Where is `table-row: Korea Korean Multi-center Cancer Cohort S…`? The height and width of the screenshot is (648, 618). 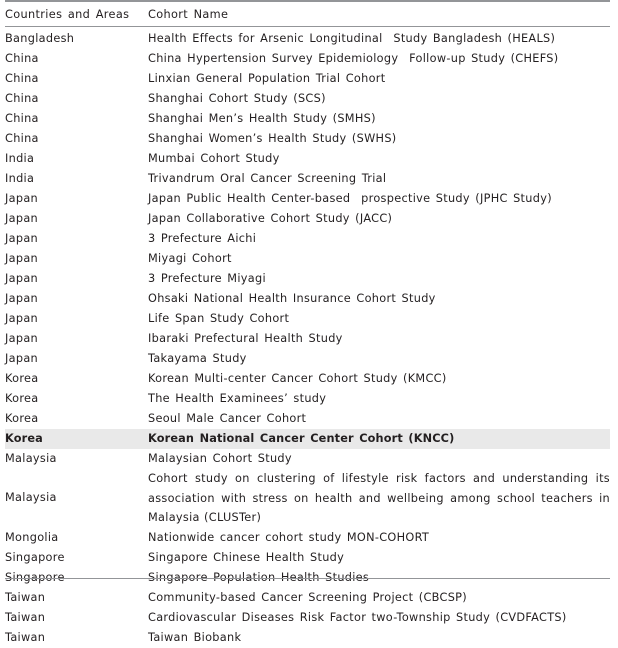
table-row: Korea Korean Multi-center Cancer Cohort S… is located at coordinates (307, 379).